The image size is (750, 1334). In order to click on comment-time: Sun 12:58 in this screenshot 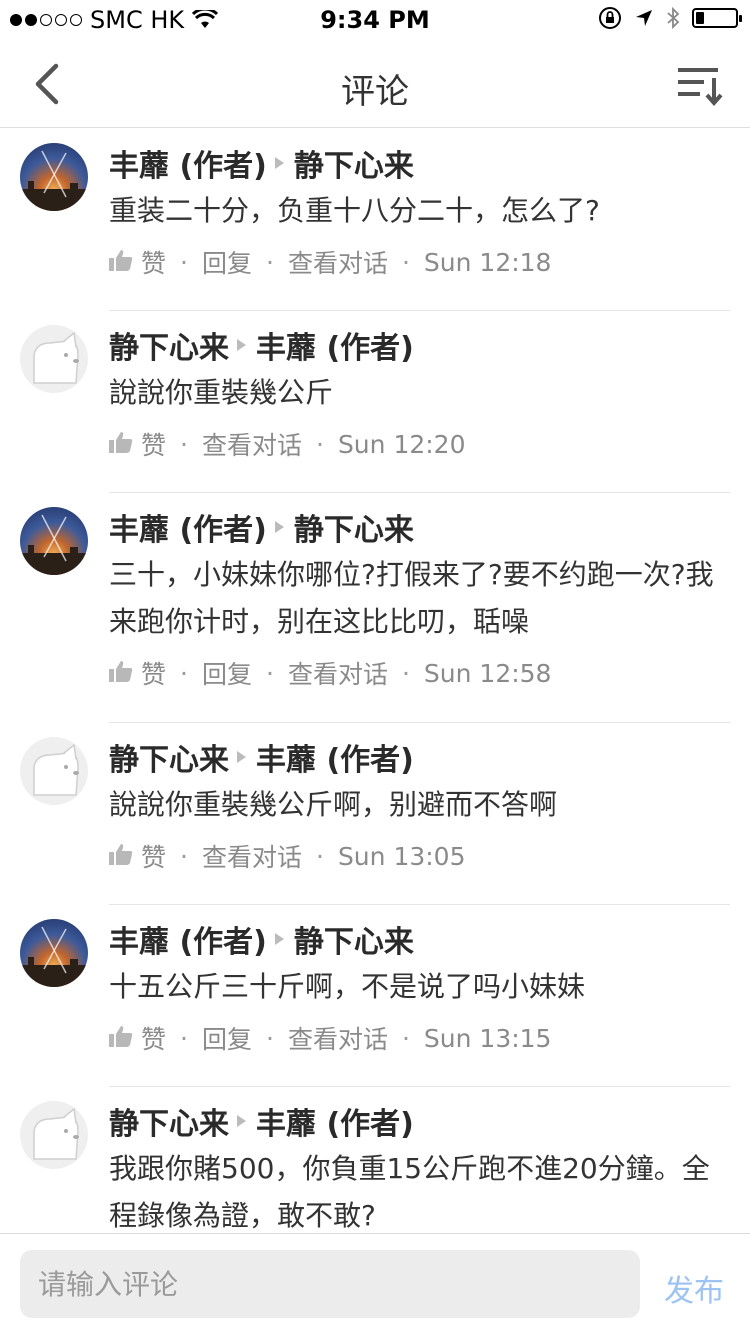, I will do `click(487, 673)`.